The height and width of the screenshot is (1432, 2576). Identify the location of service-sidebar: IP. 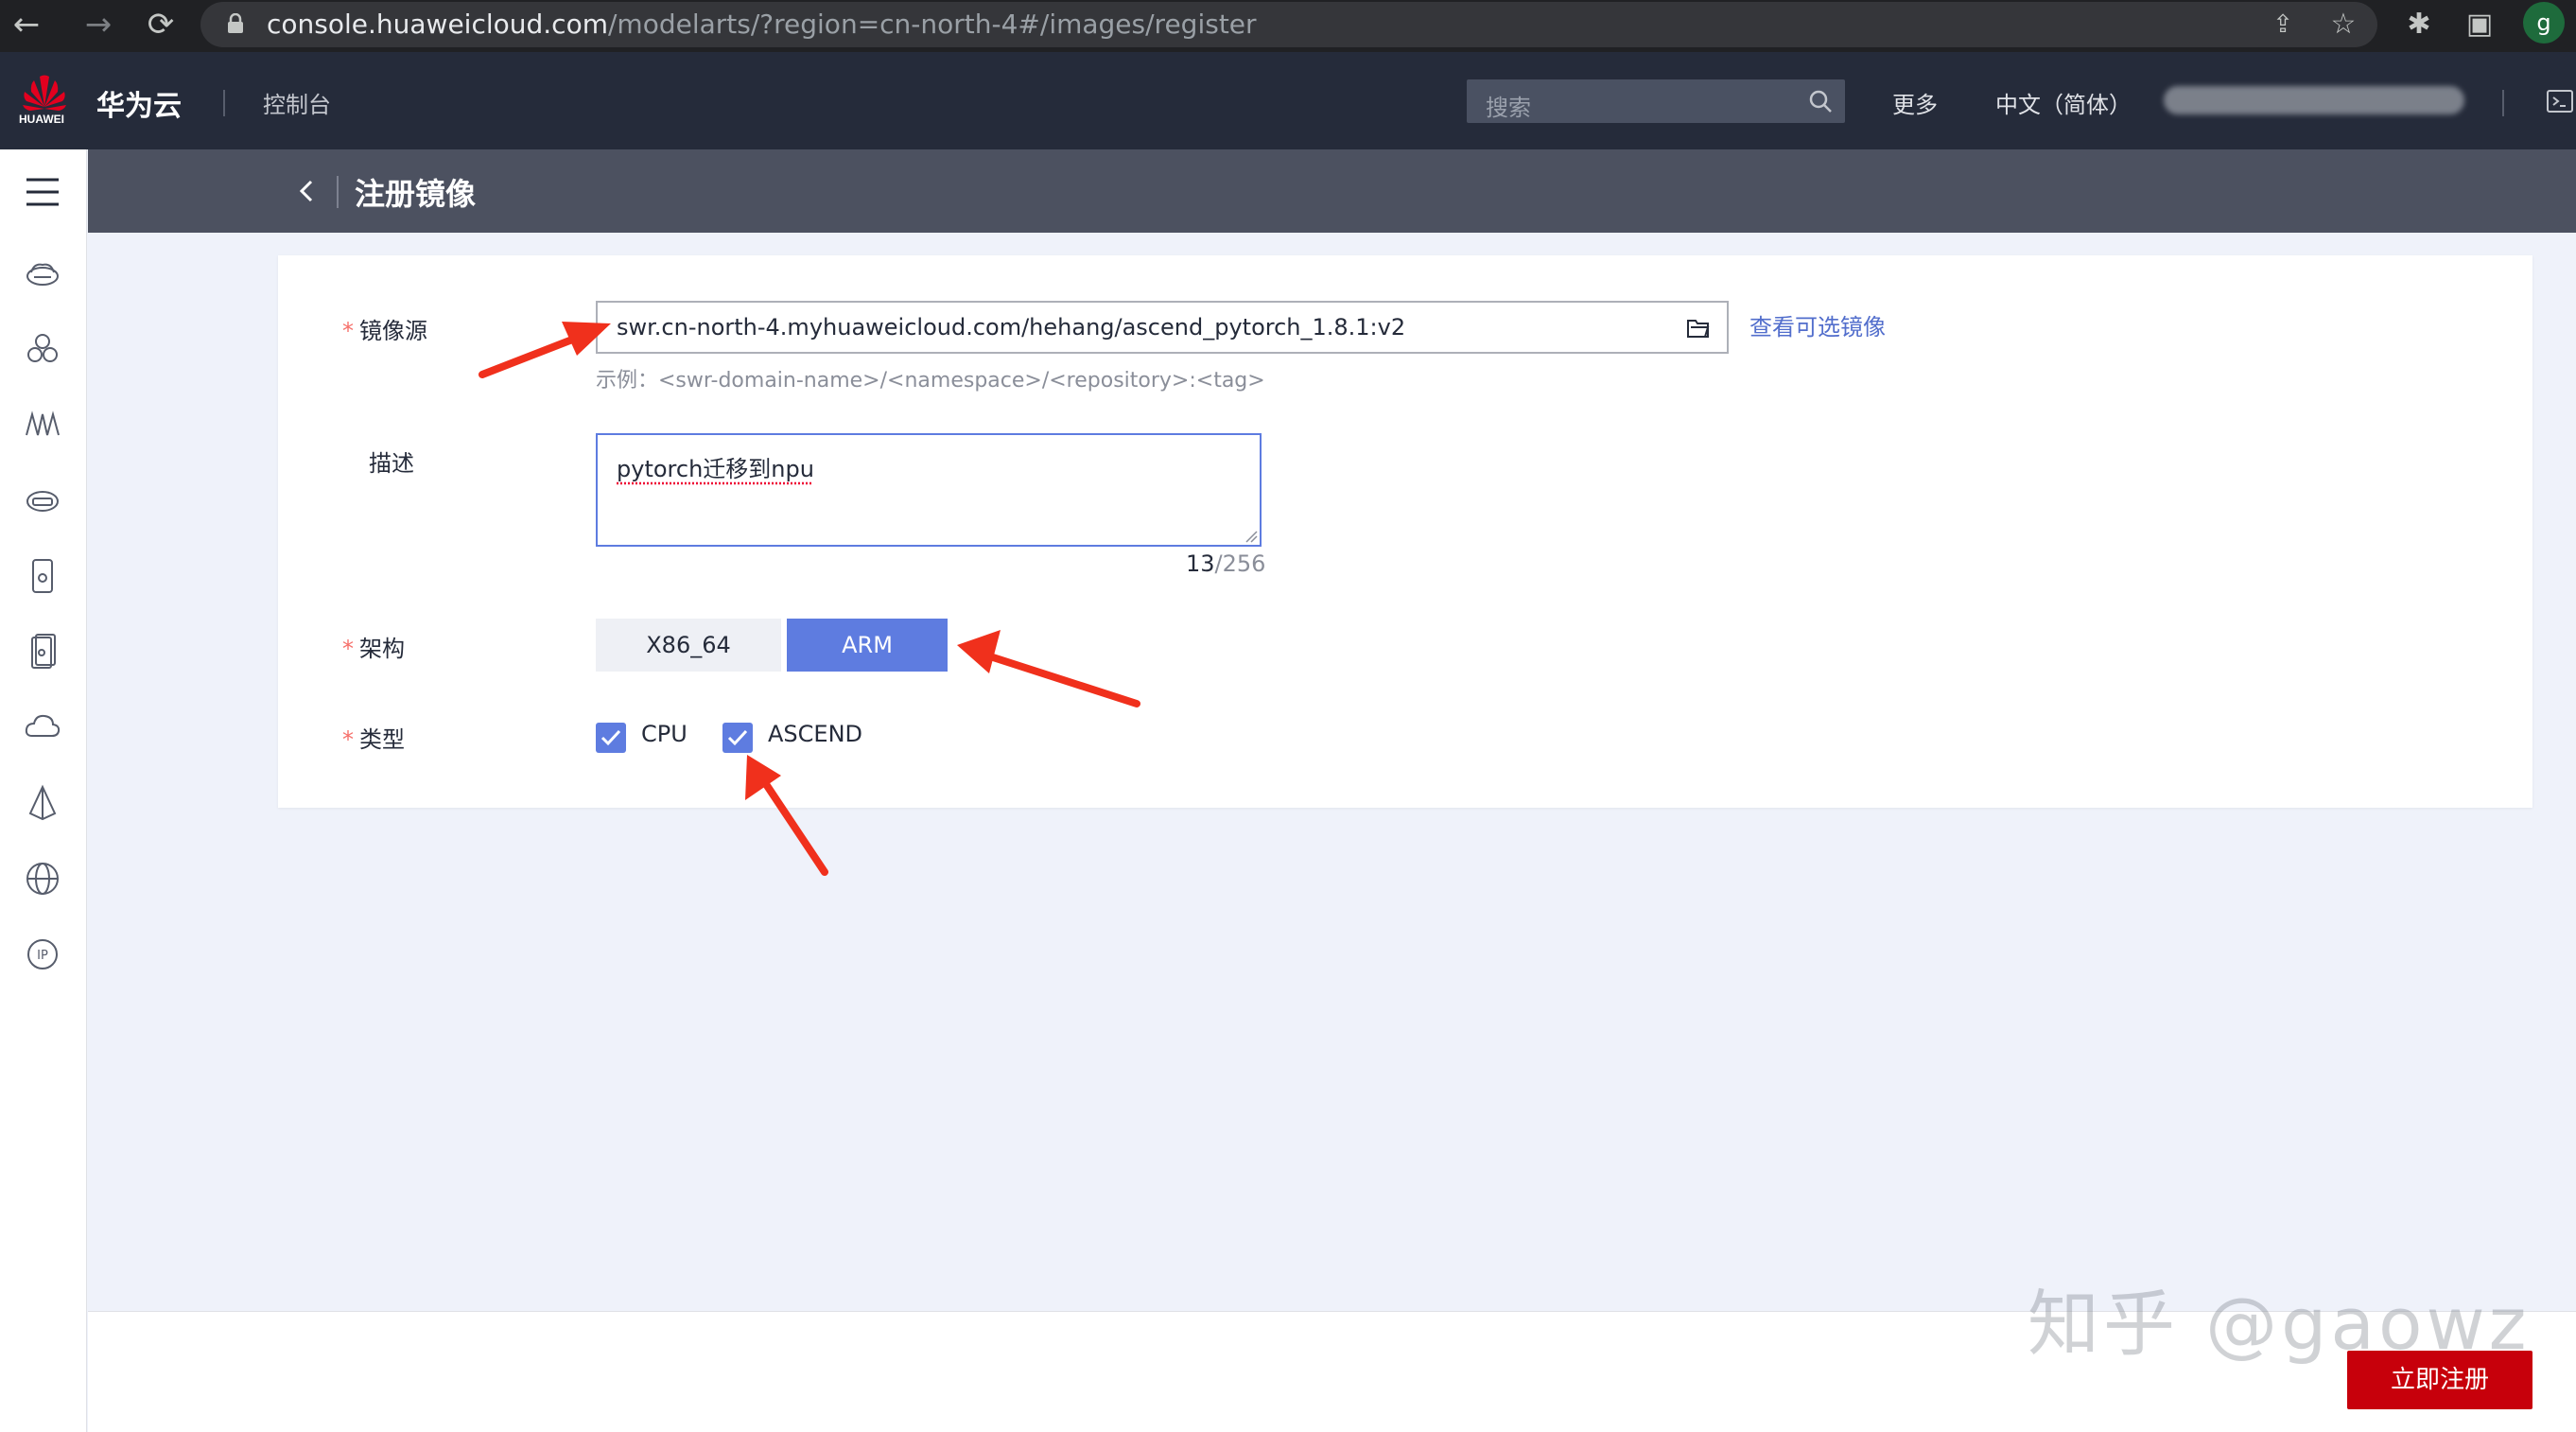
(43, 790).